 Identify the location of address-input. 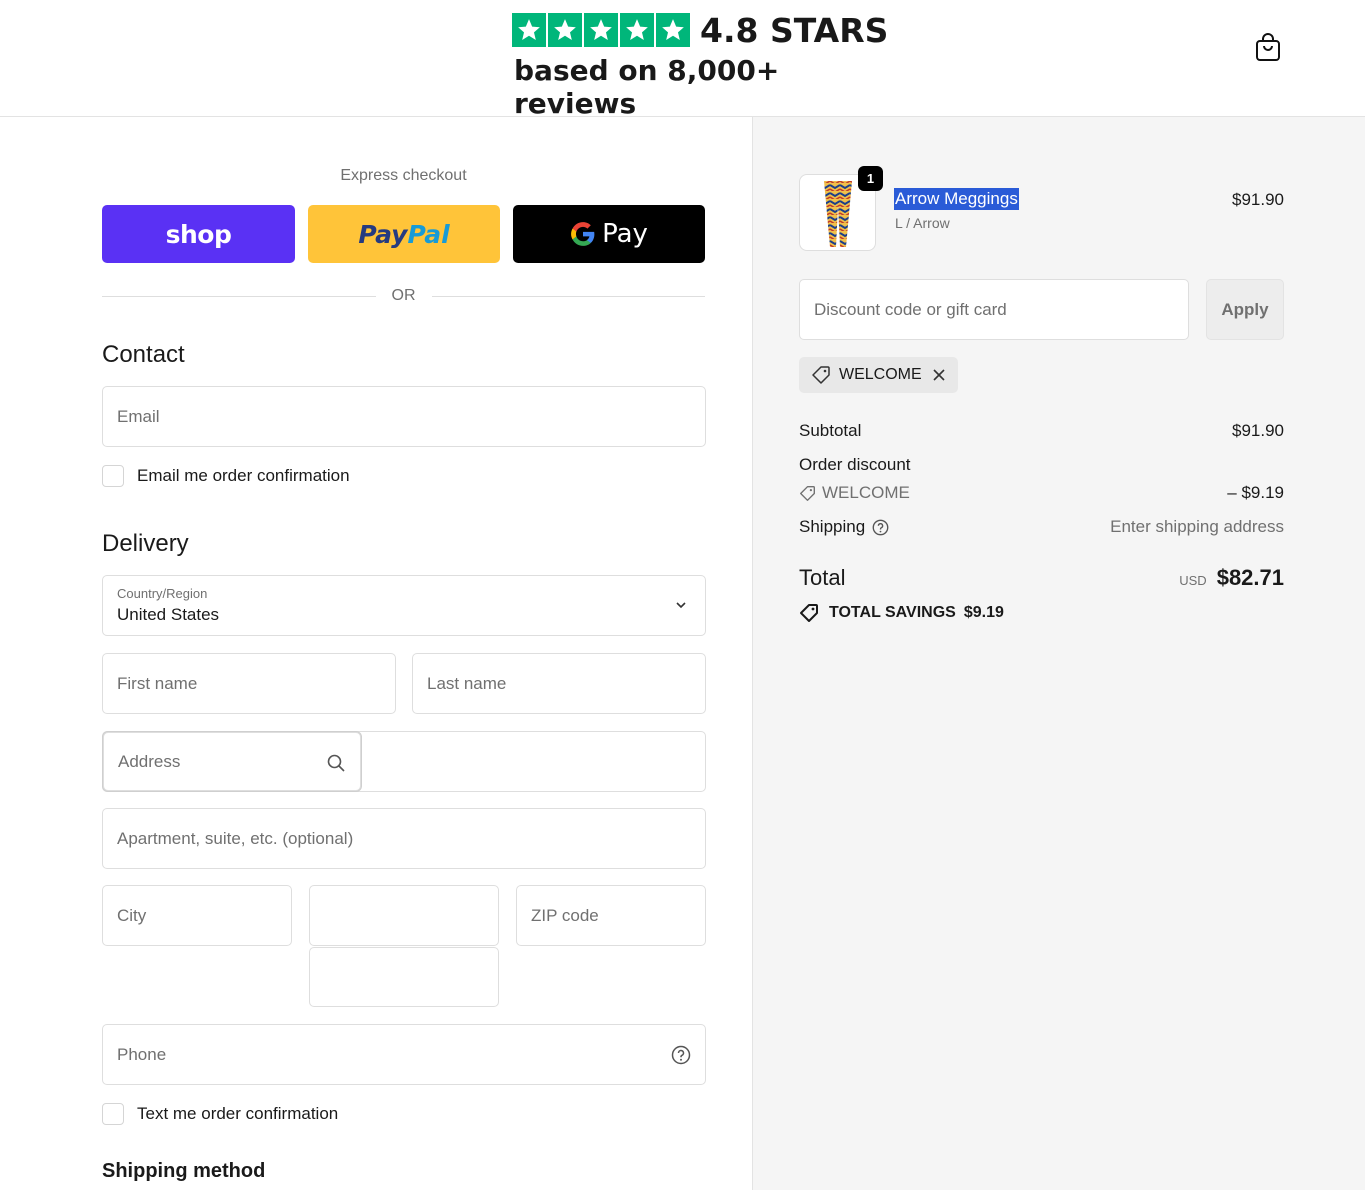
(232, 761).